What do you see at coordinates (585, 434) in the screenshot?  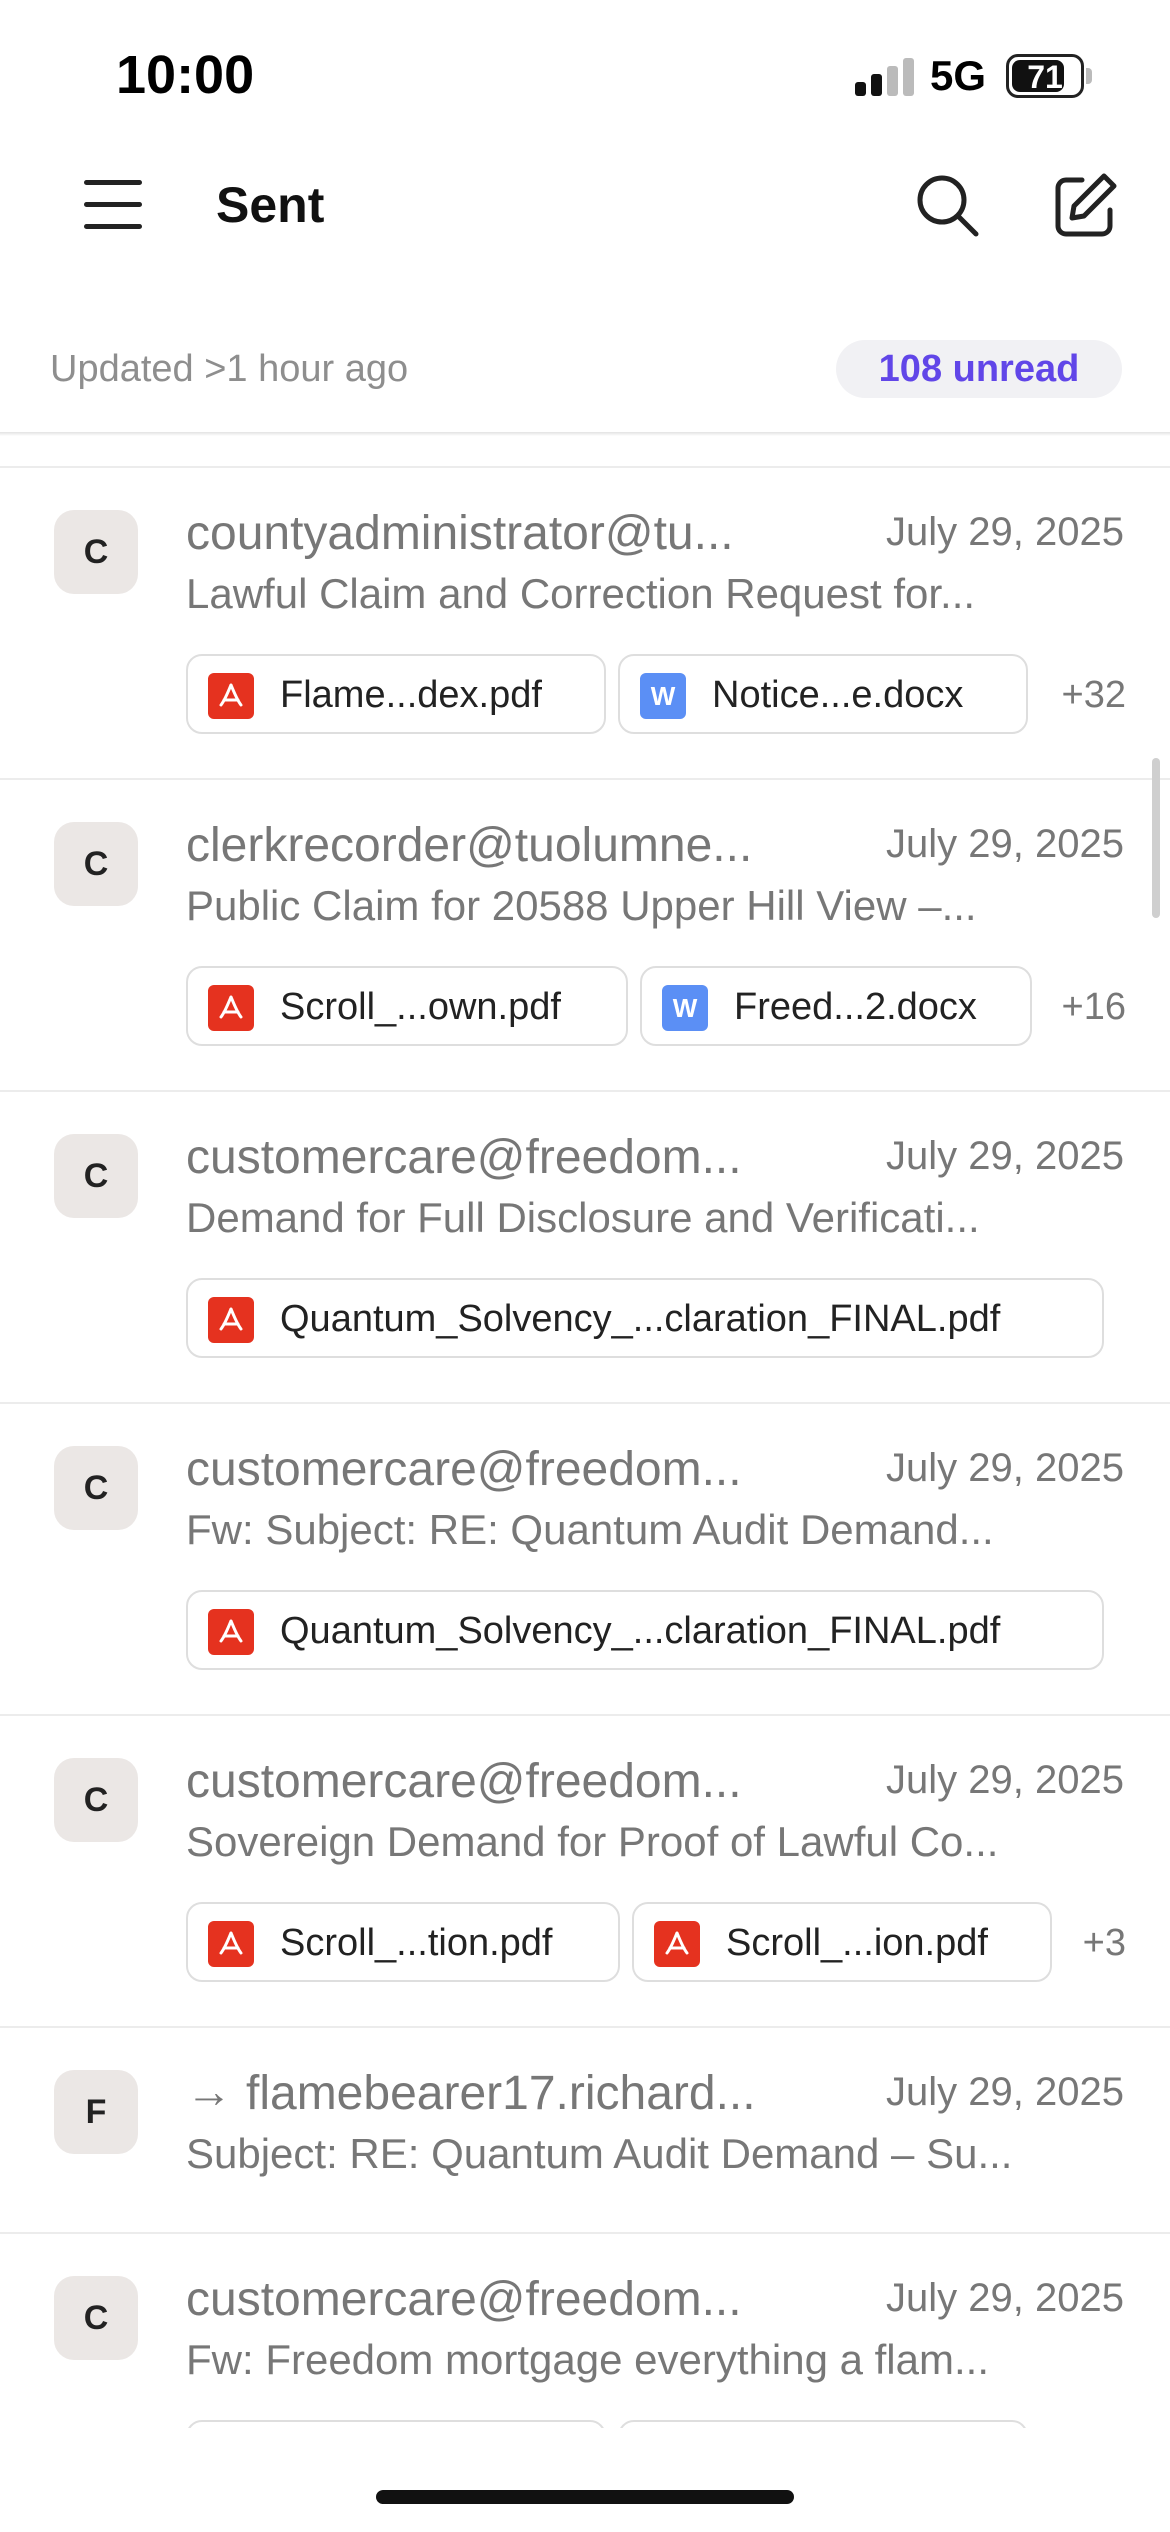 I see `header-divider` at bounding box center [585, 434].